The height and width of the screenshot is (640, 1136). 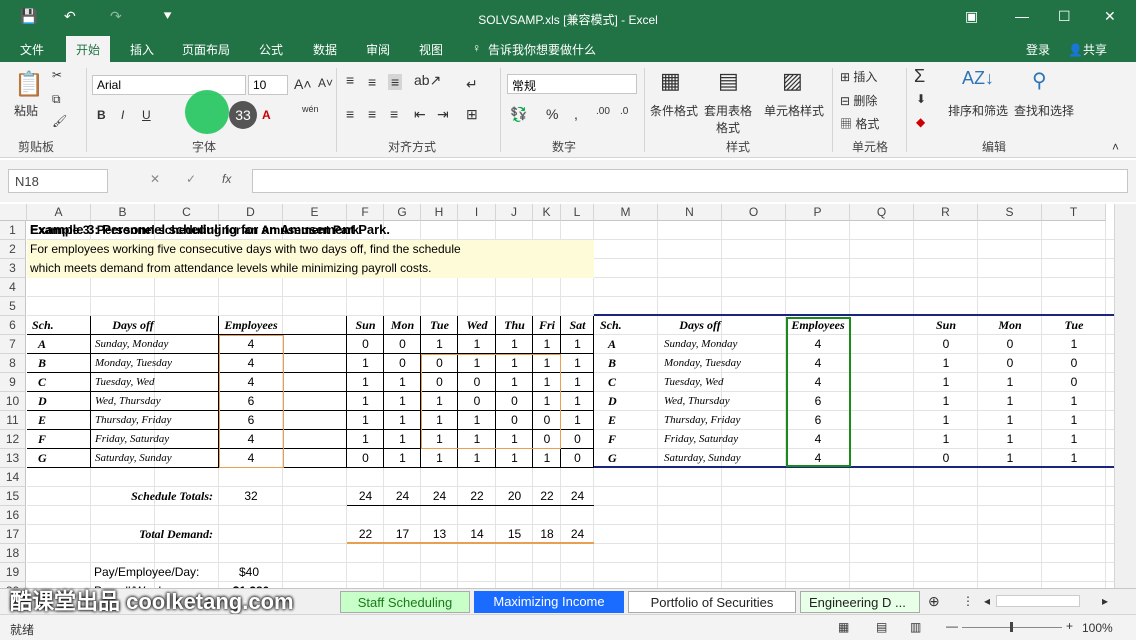 What do you see at coordinates (514, 212) in the screenshot?
I see `column-header: J` at bounding box center [514, 212].